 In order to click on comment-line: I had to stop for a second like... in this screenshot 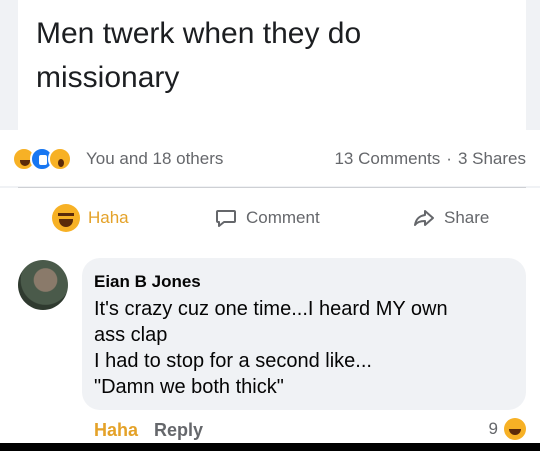, I will do `click(233, 361)`.